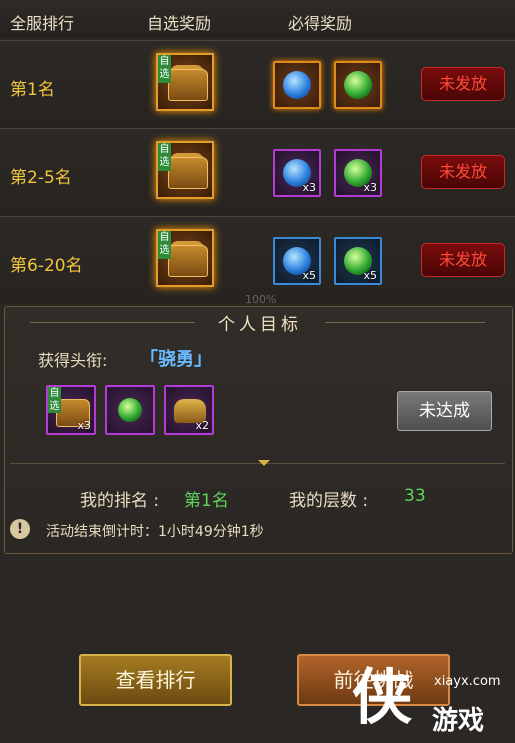  What do you see at coordinates (20, 529) in the screenshot?
I see `alert-icon: !` at bounding box center [20, 529].